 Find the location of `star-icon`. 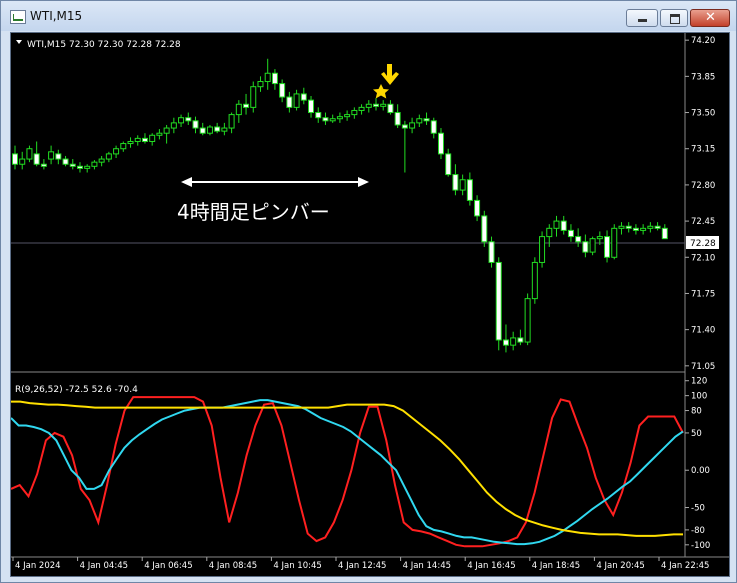

star-icon is located at coordinates (381, 91).